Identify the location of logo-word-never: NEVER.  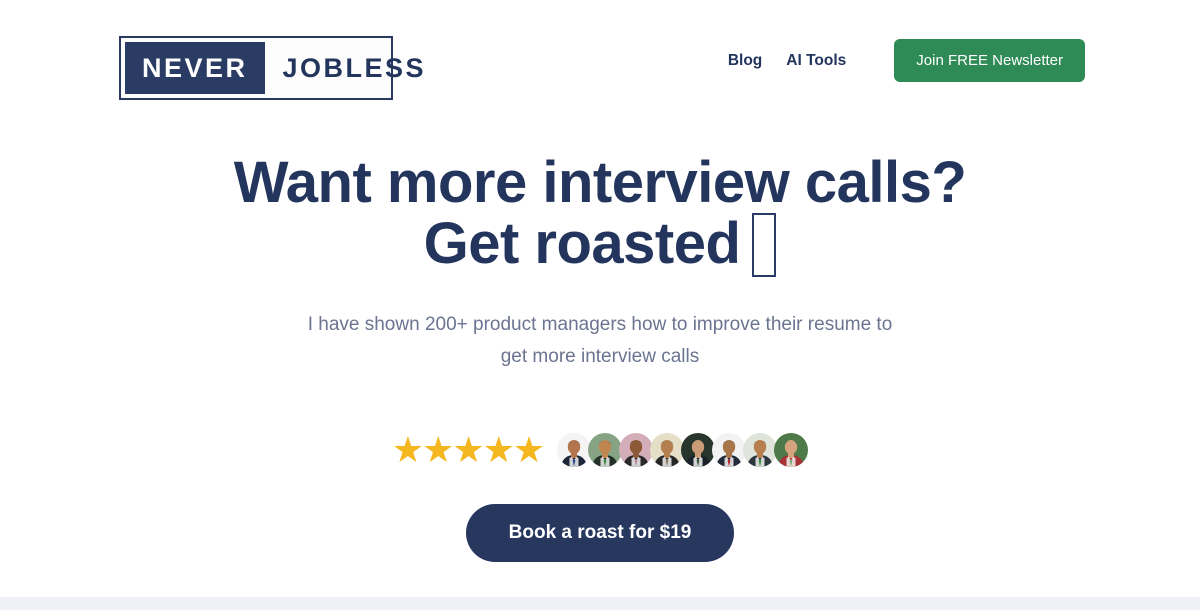
(195, 68).